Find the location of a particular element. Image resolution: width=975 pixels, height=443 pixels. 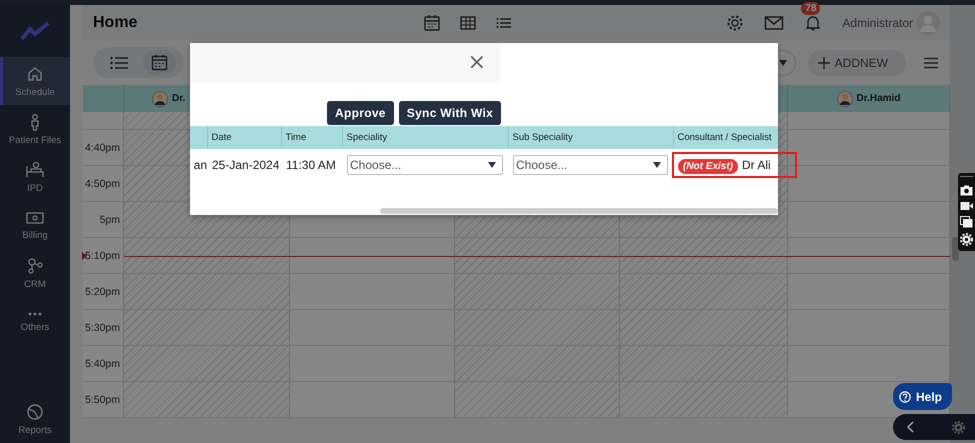

network-icon is located at coordinates (35, 265).